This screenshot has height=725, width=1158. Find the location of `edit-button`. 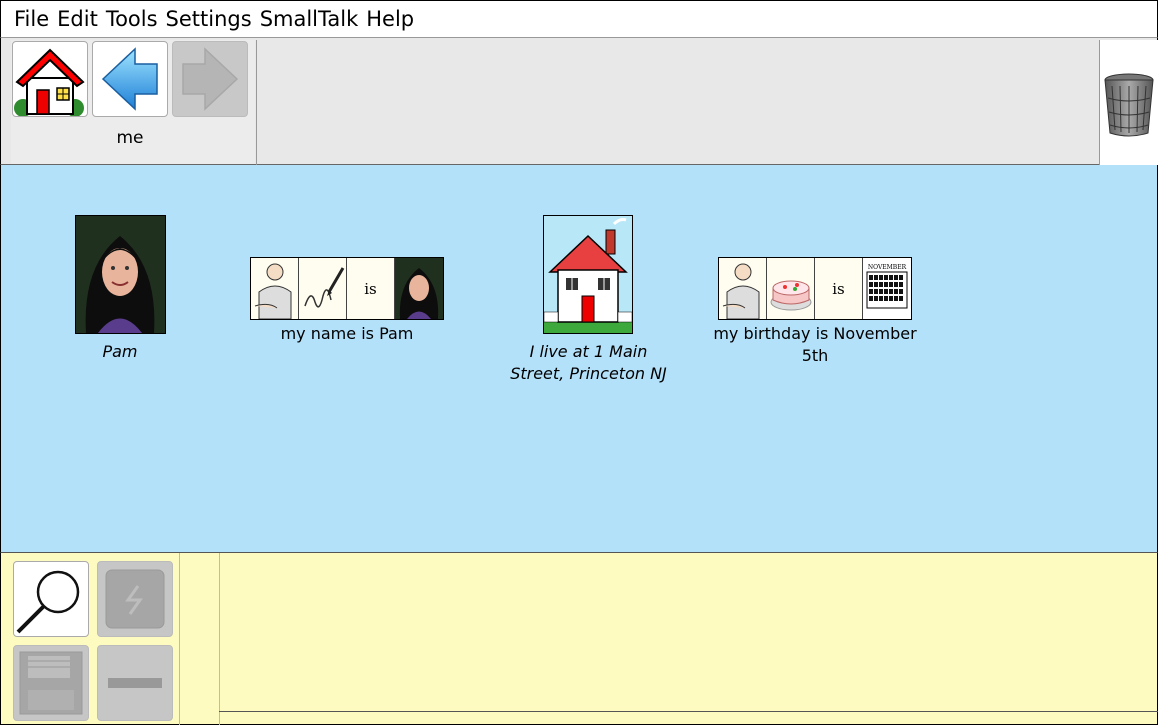

edit-button is located at coordinates (135, 599).